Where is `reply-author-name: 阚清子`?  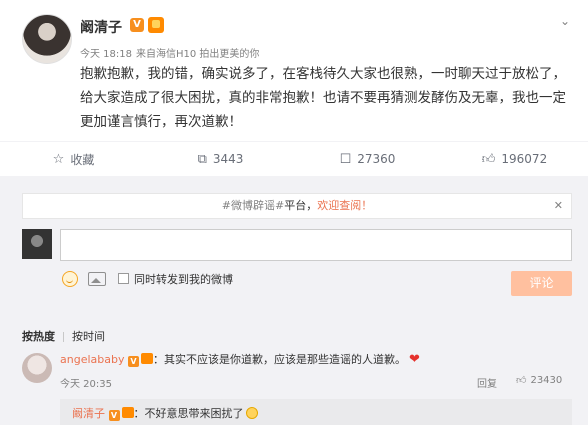 reply-author-name: 阚清子 is located at coordinates (88, 413).